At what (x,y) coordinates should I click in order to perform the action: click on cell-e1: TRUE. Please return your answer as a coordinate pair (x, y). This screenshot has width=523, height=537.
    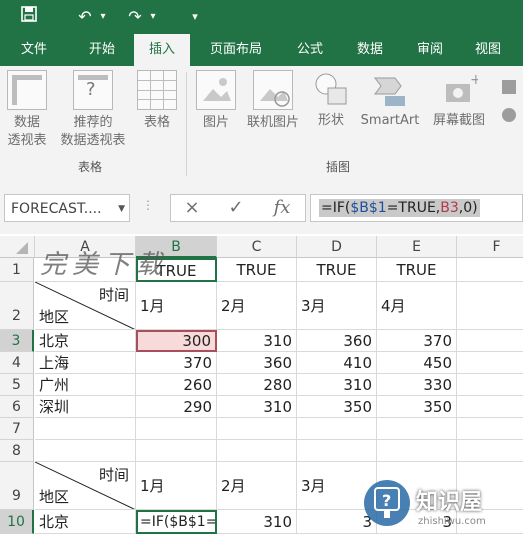
    Looking at the image, I should click on (417, 270).